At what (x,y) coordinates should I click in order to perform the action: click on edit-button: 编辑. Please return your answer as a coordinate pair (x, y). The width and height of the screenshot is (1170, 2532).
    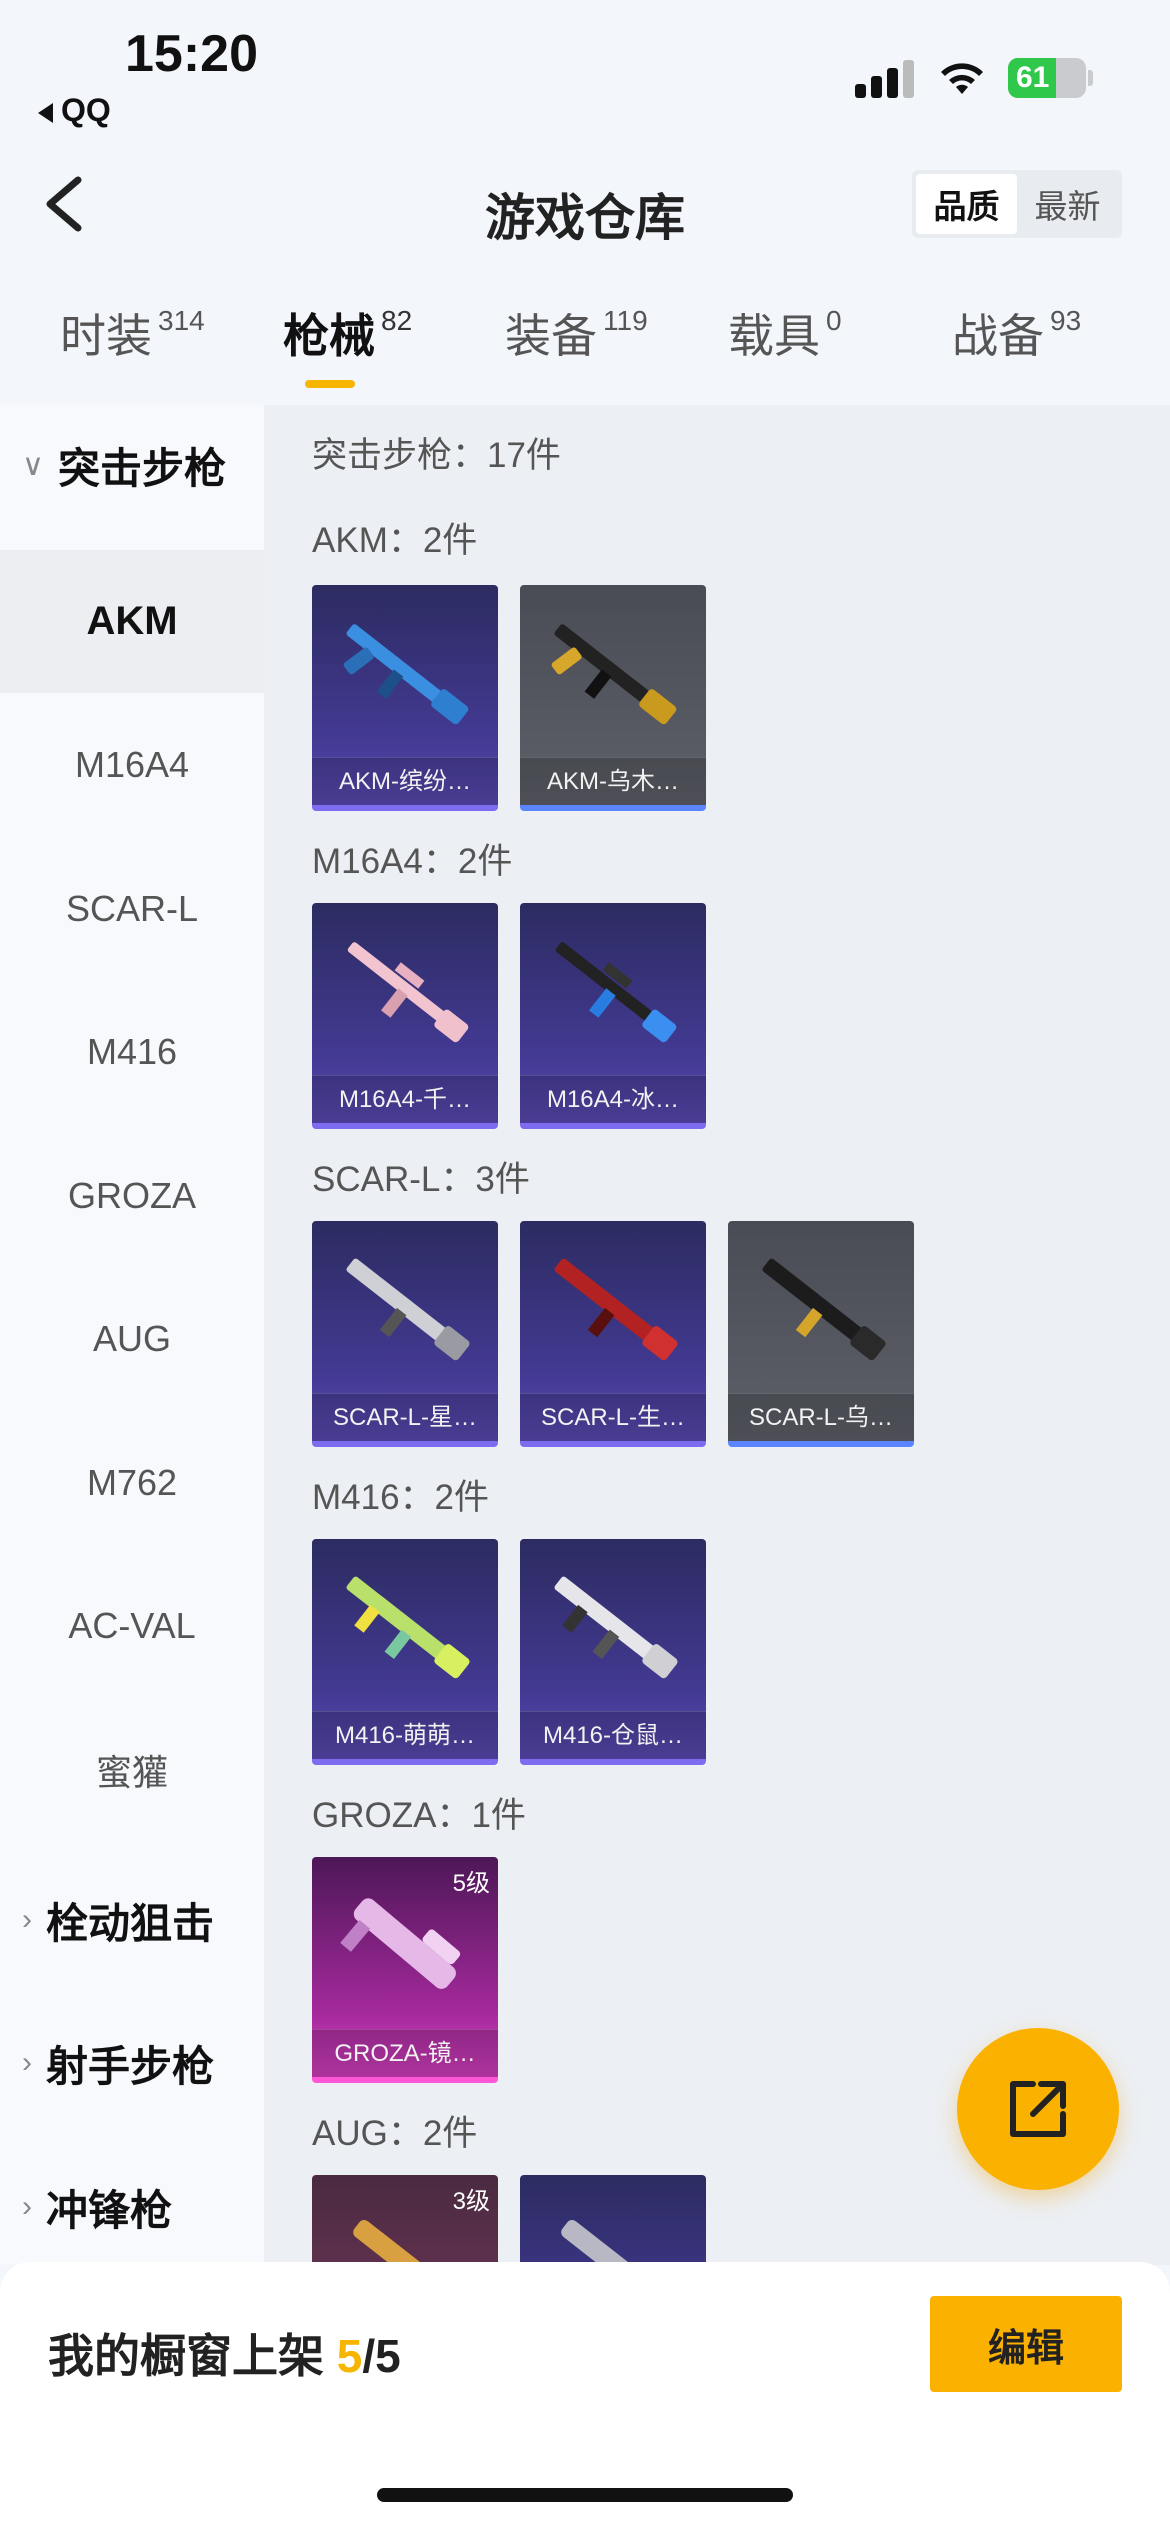
    Looking at the image, I should click on (1026, 2344).